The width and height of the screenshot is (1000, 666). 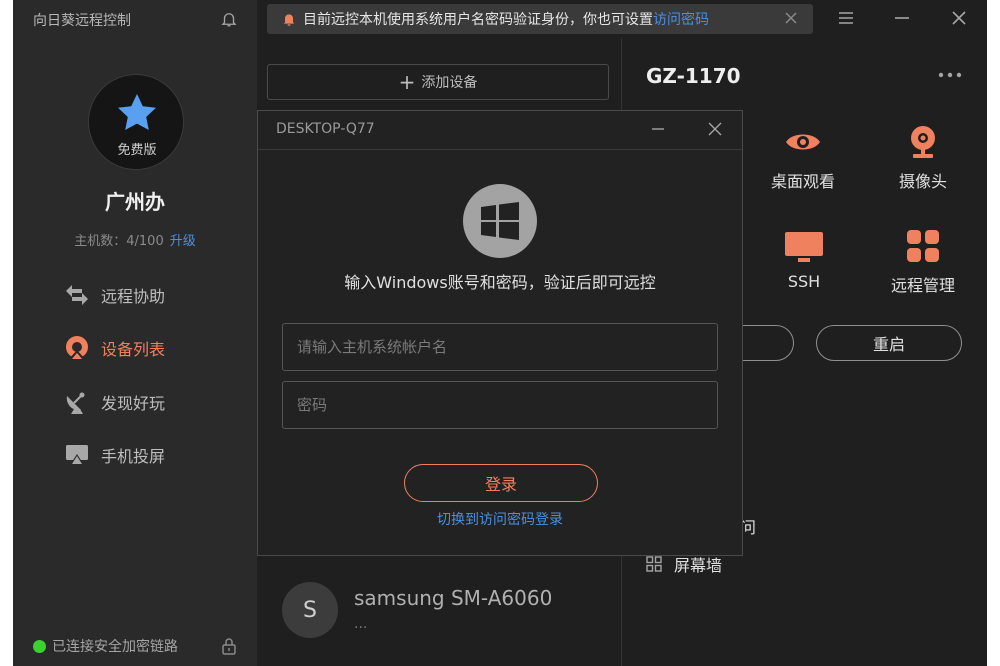 I want to click on lock-icon, so click(x=229, y=646).